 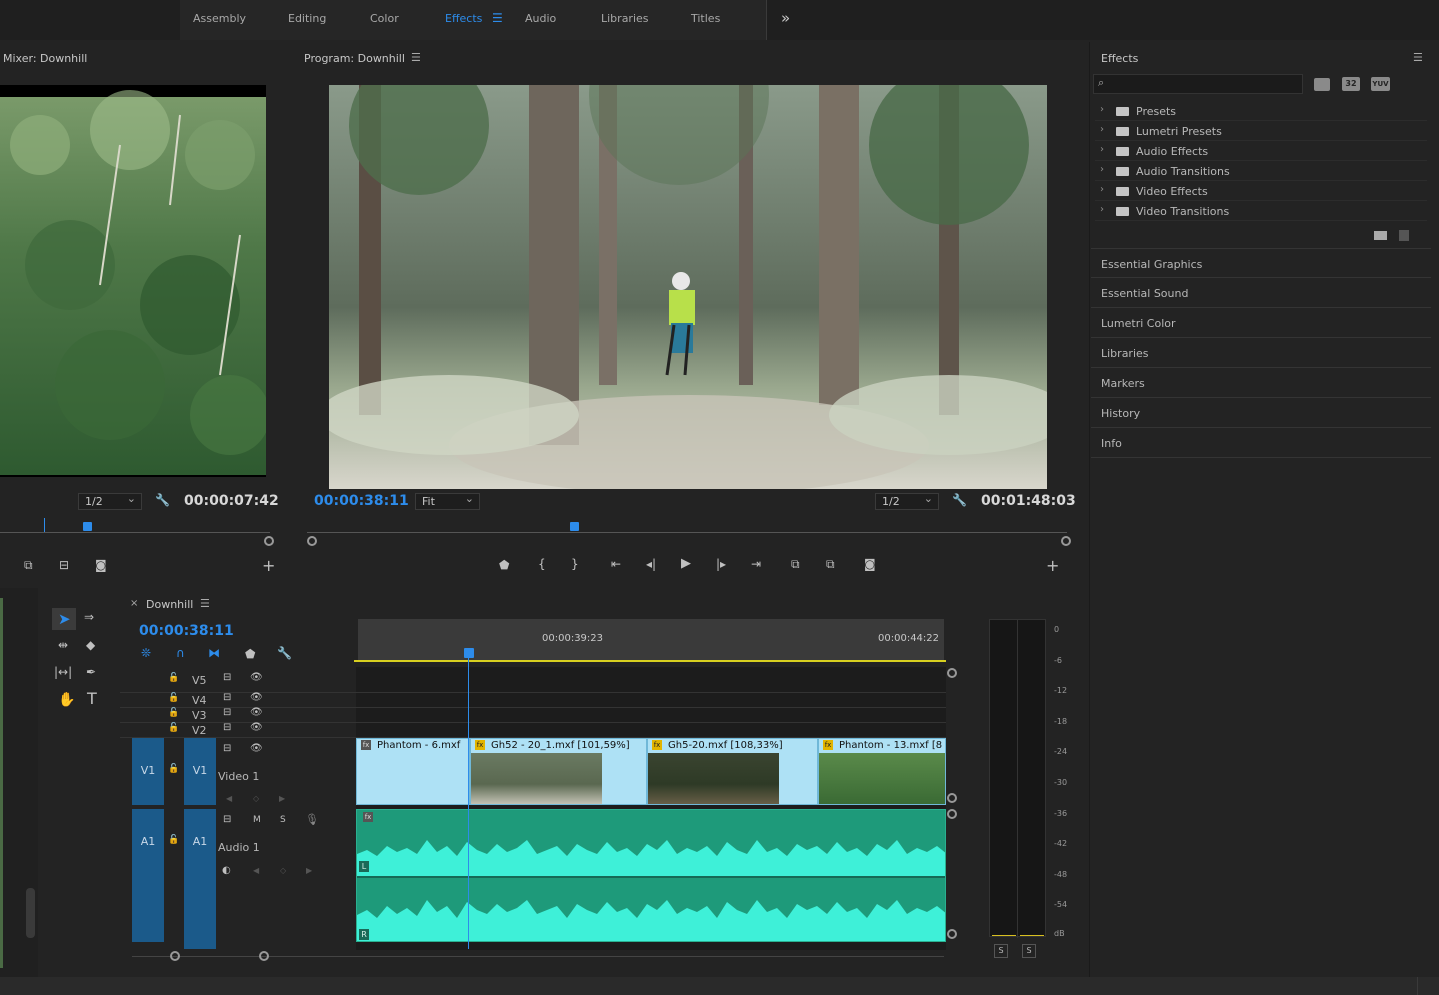 I want to click on step-forward-icon: |▸, so click(x=721, y=564).